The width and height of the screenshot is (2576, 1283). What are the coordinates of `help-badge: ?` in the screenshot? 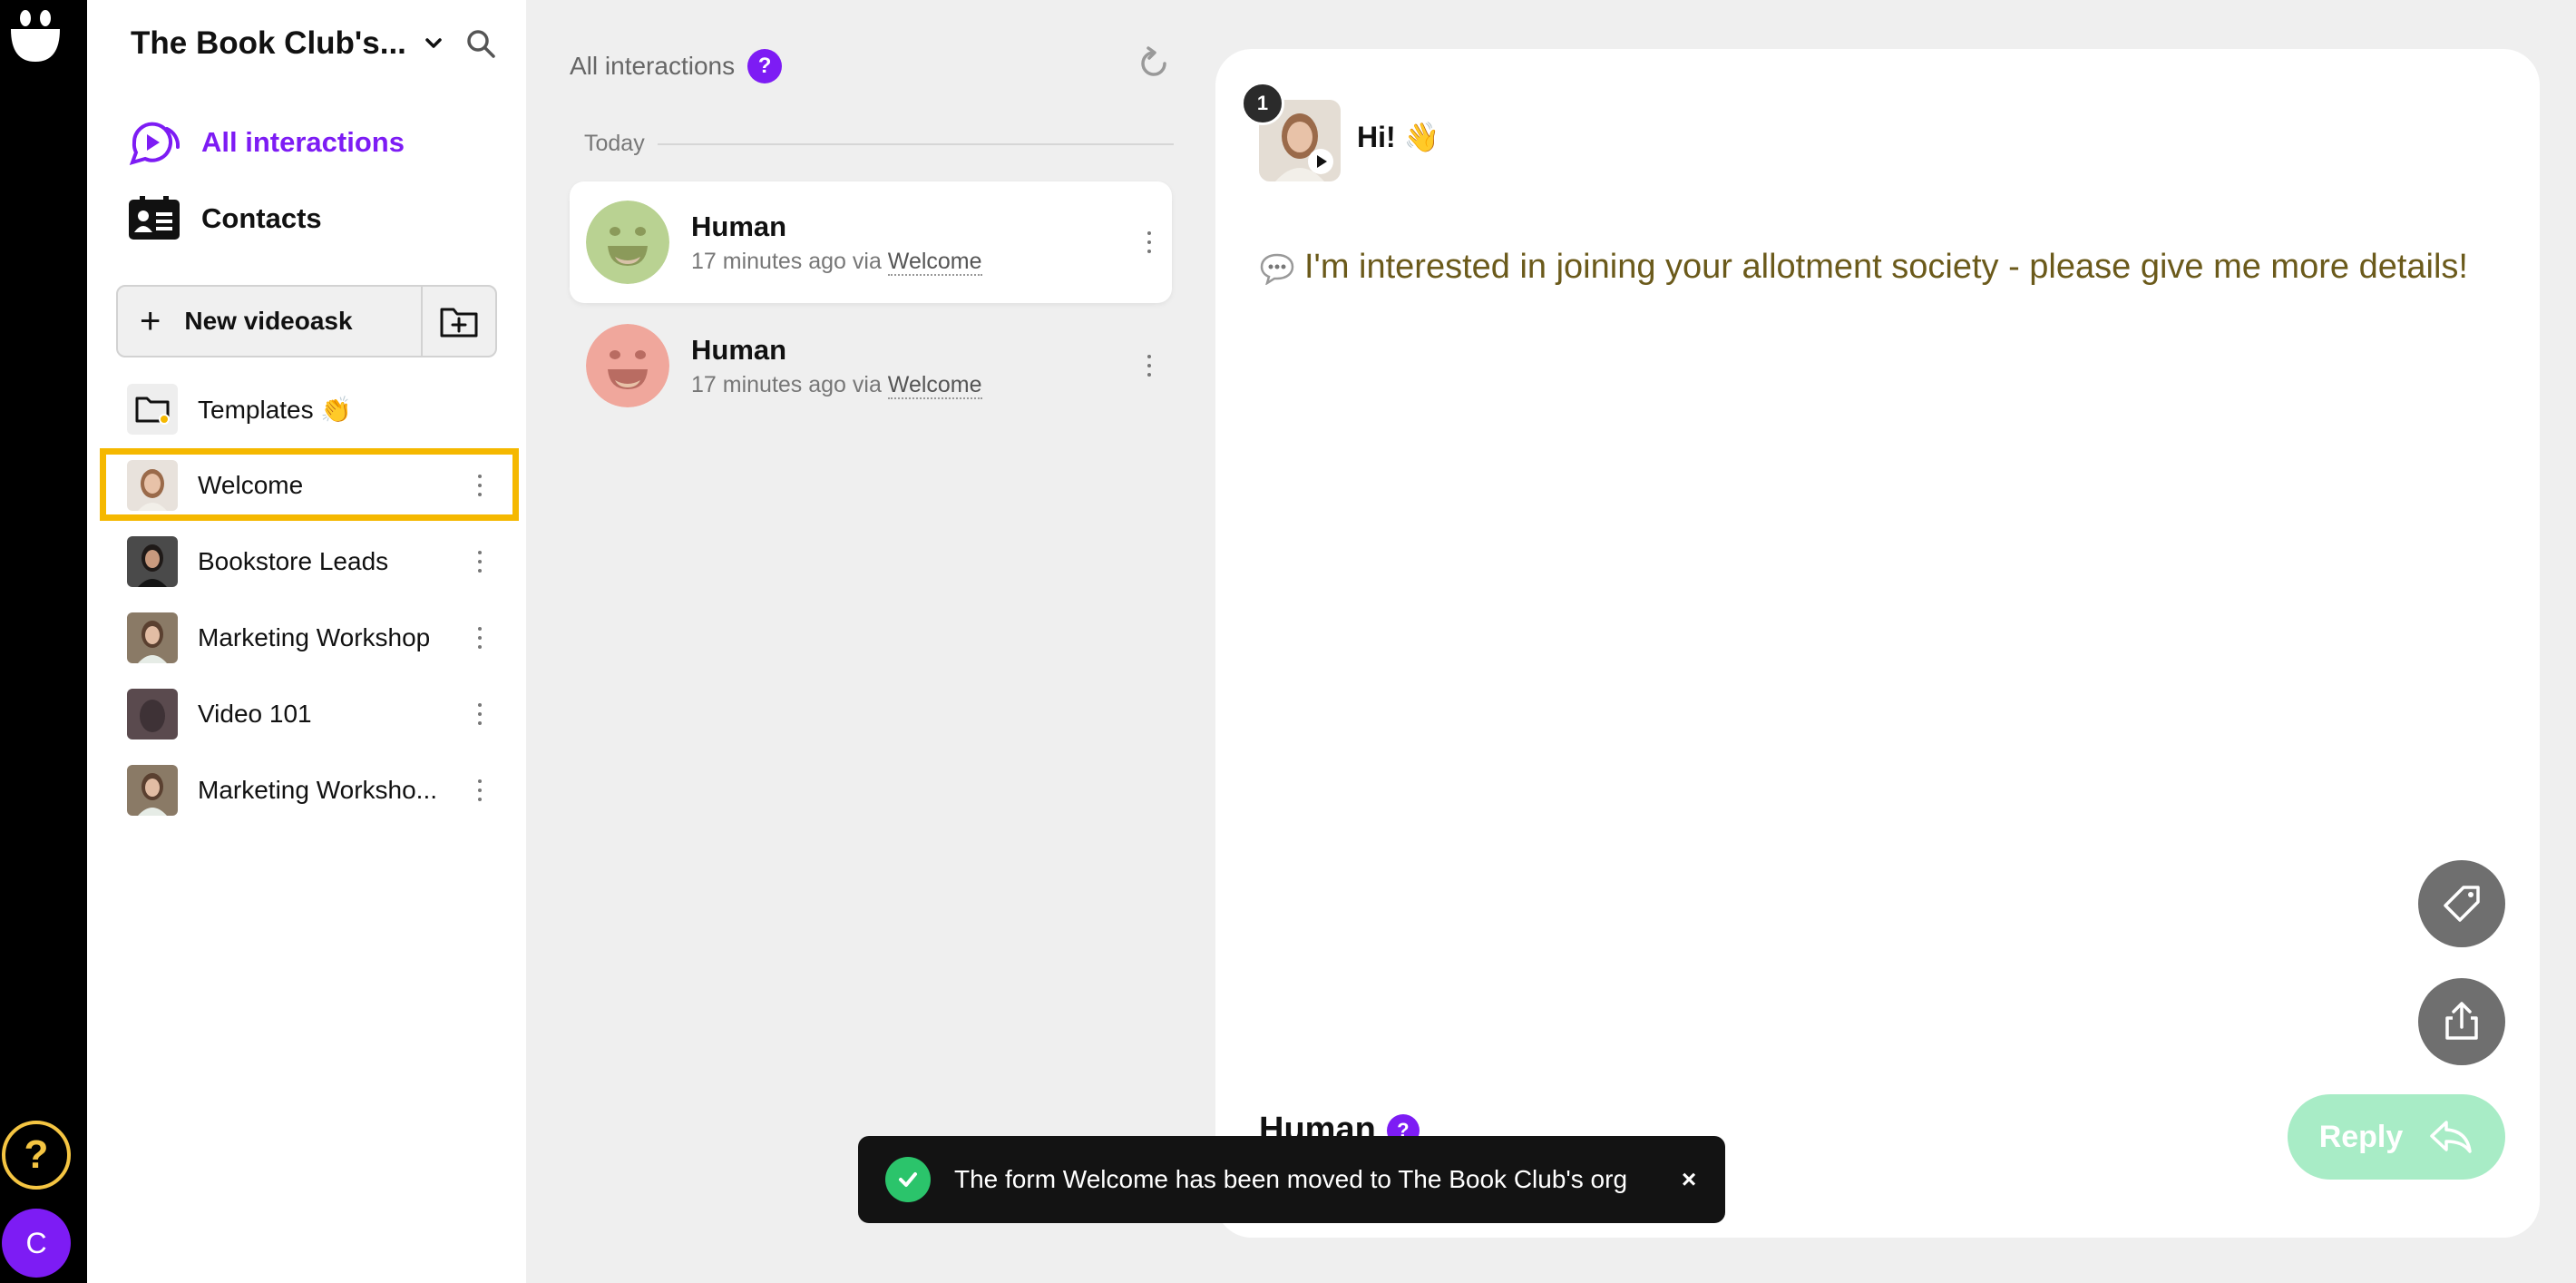 It's located at (765, 66).